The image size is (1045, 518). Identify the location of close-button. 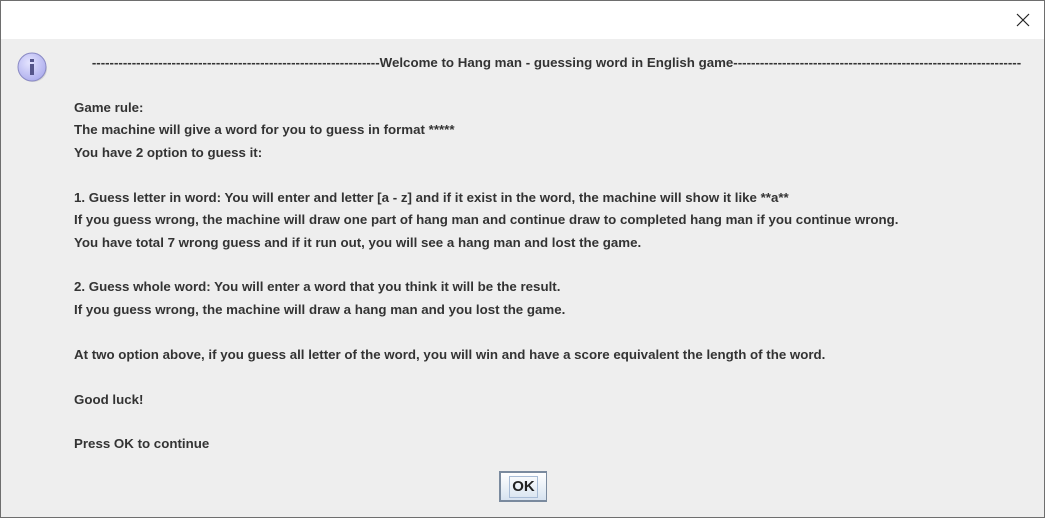
(1023, 20).